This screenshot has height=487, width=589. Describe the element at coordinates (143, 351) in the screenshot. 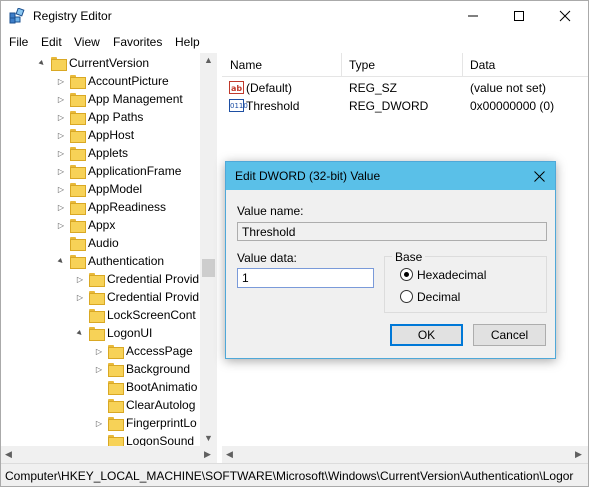

I see `tree-item: ▷ AccessPage` at that location.